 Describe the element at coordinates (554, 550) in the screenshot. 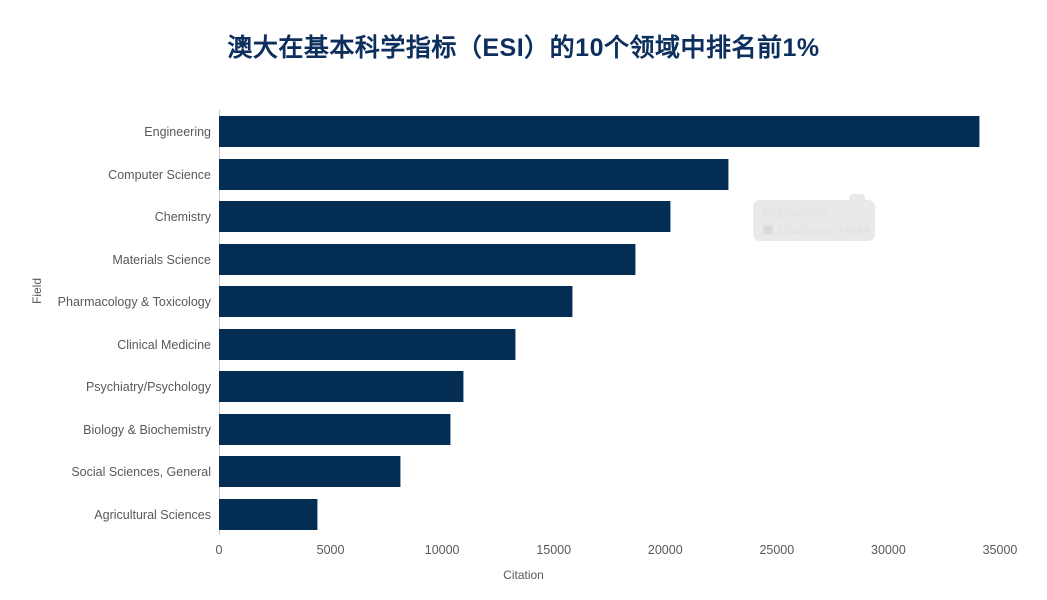

I see `x-axis-tick-label: 15000` at that location.